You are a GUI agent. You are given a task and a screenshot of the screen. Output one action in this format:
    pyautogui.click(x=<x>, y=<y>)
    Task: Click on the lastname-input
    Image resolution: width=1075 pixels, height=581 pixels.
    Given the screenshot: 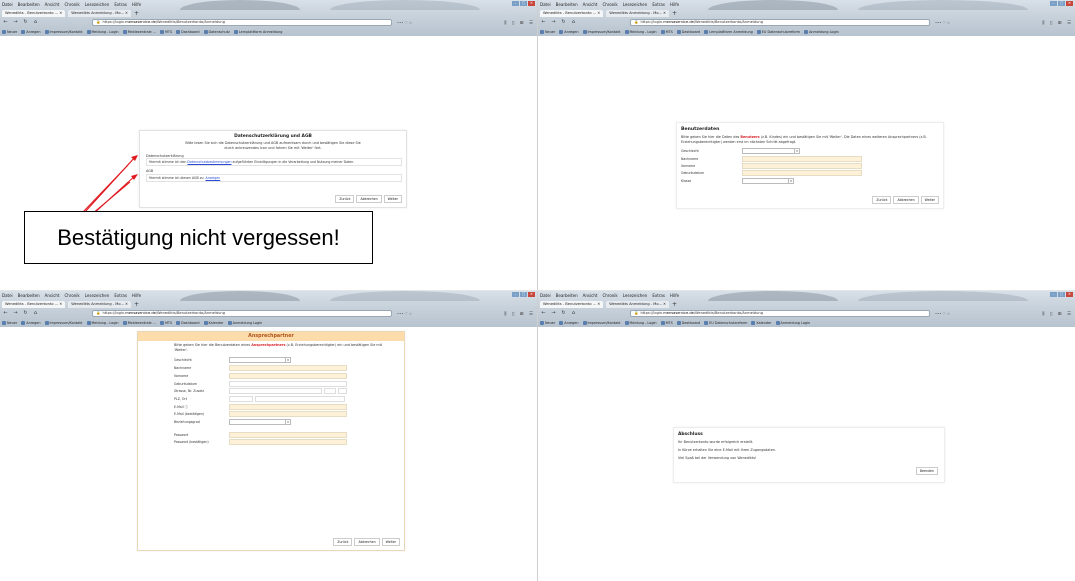 What is the action you would take?
    pyautogui.click(x=288, y=368)
    